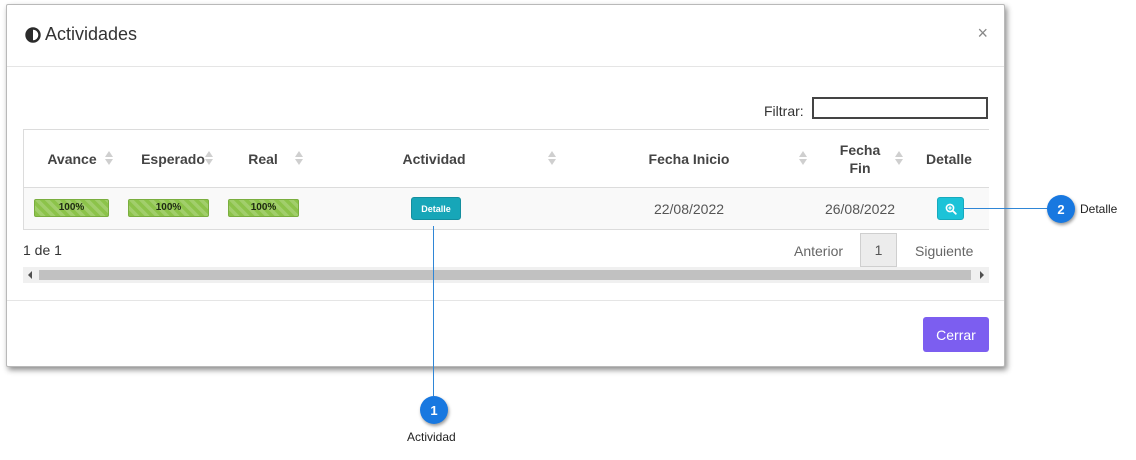  What do you see at coordinates (1099, 209) in the screenshot?
I see `callout-label-detalle: Detalle` at bounding box center [1099, 209].